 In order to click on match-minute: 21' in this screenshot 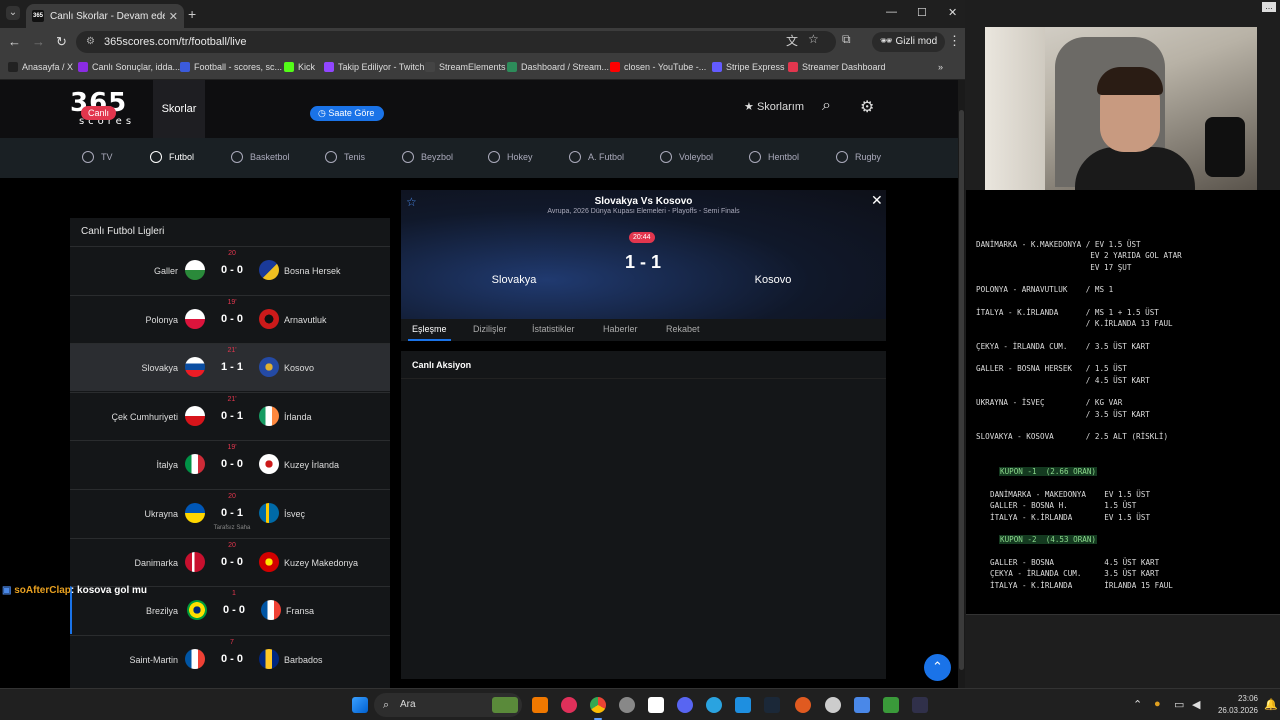, I will do `click(232, 351)`.